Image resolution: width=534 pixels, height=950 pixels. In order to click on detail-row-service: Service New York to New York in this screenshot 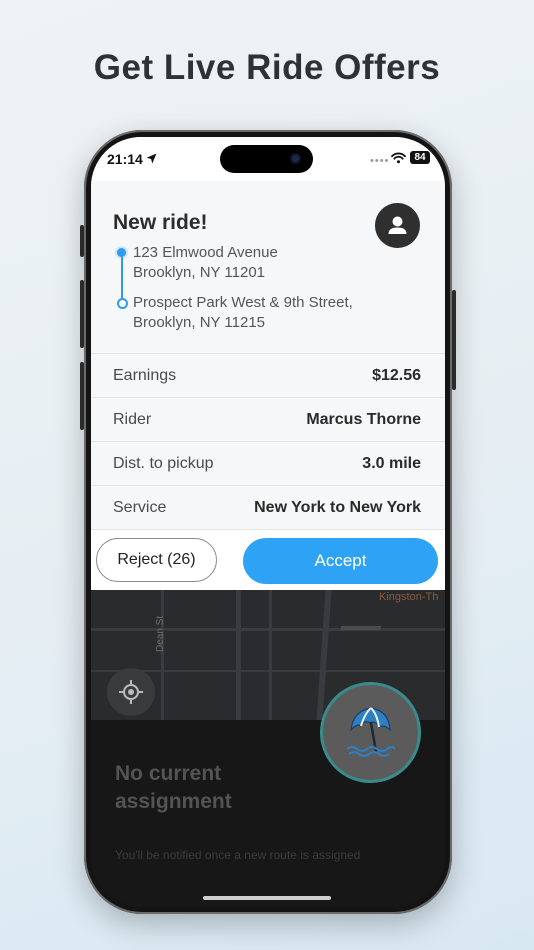, I will do `click(268, 507)`.